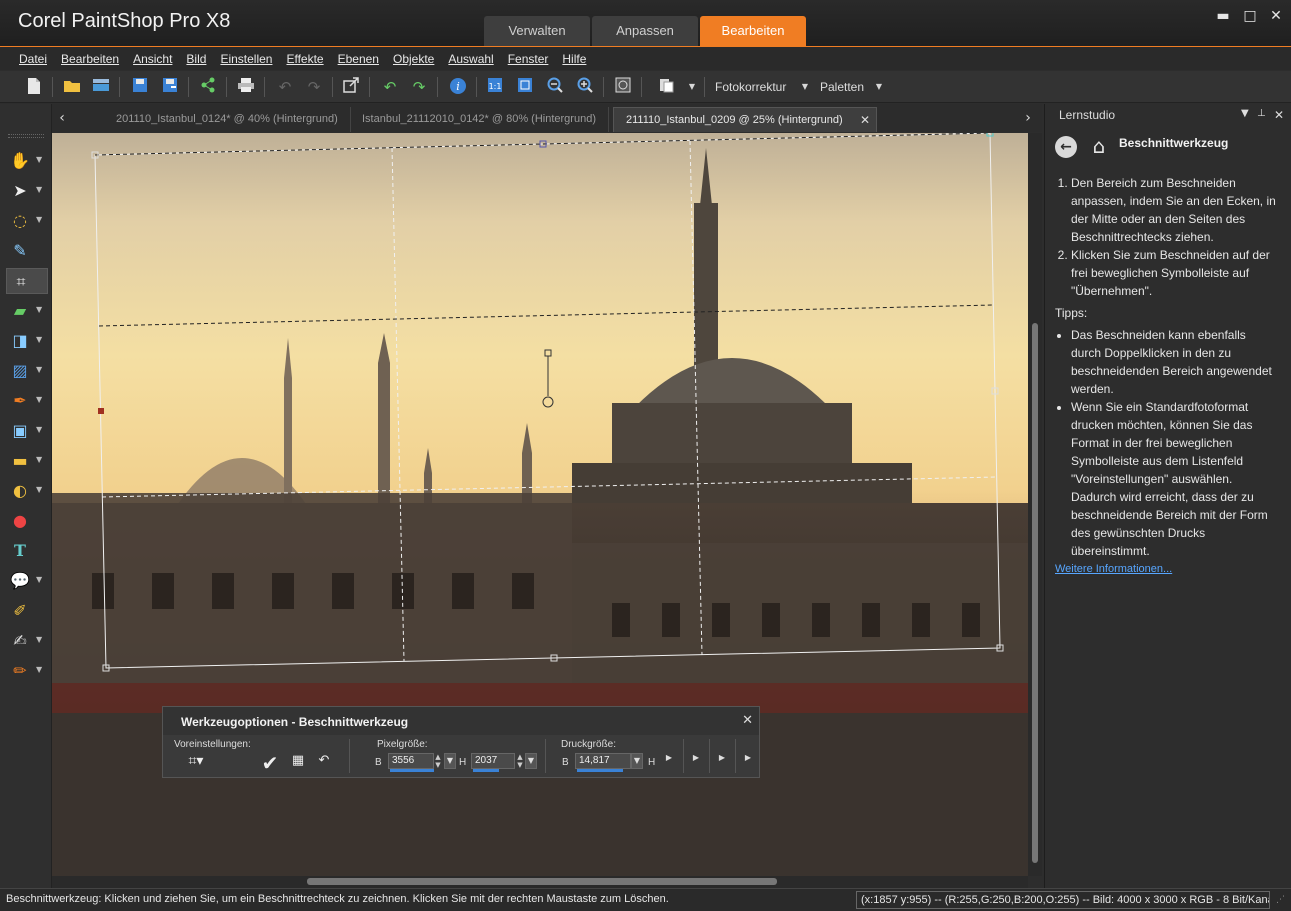 This screenshot has width=1291, height=911. I want to click on height-input: 2037, so click(493, 762).